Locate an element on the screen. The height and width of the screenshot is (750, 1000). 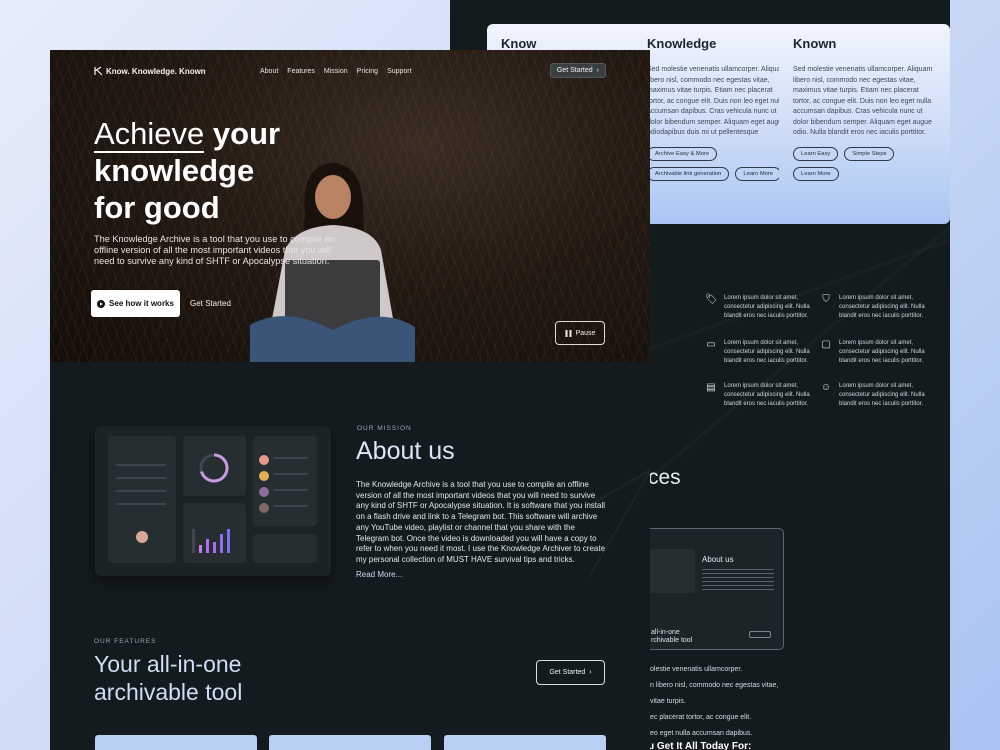
nav-get-started-button: Get Started › is located at coordinates (577, 70).